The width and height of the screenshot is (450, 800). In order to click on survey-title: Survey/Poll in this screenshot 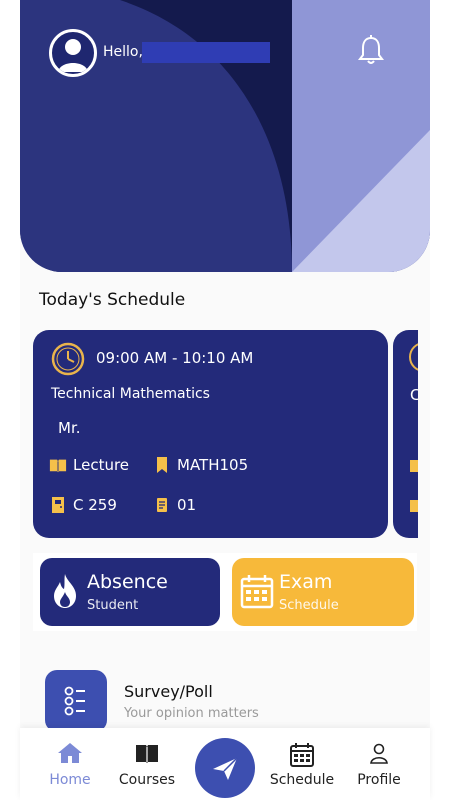, I will do `click(168, 691)`.